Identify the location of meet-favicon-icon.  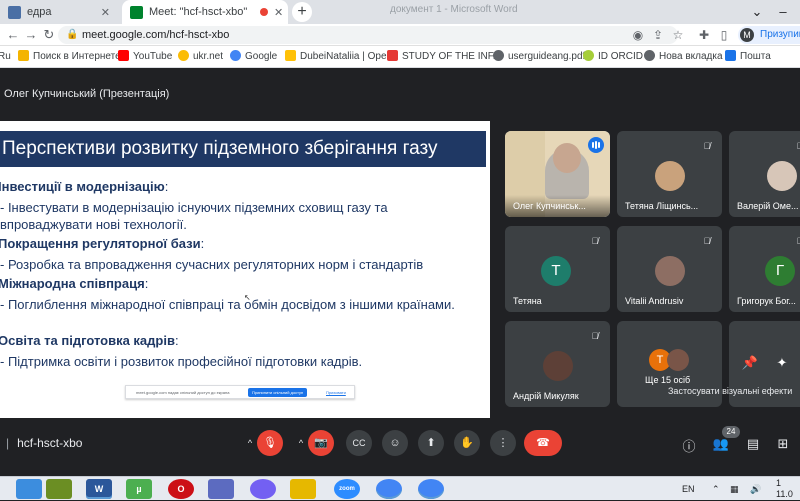
(136, 12).